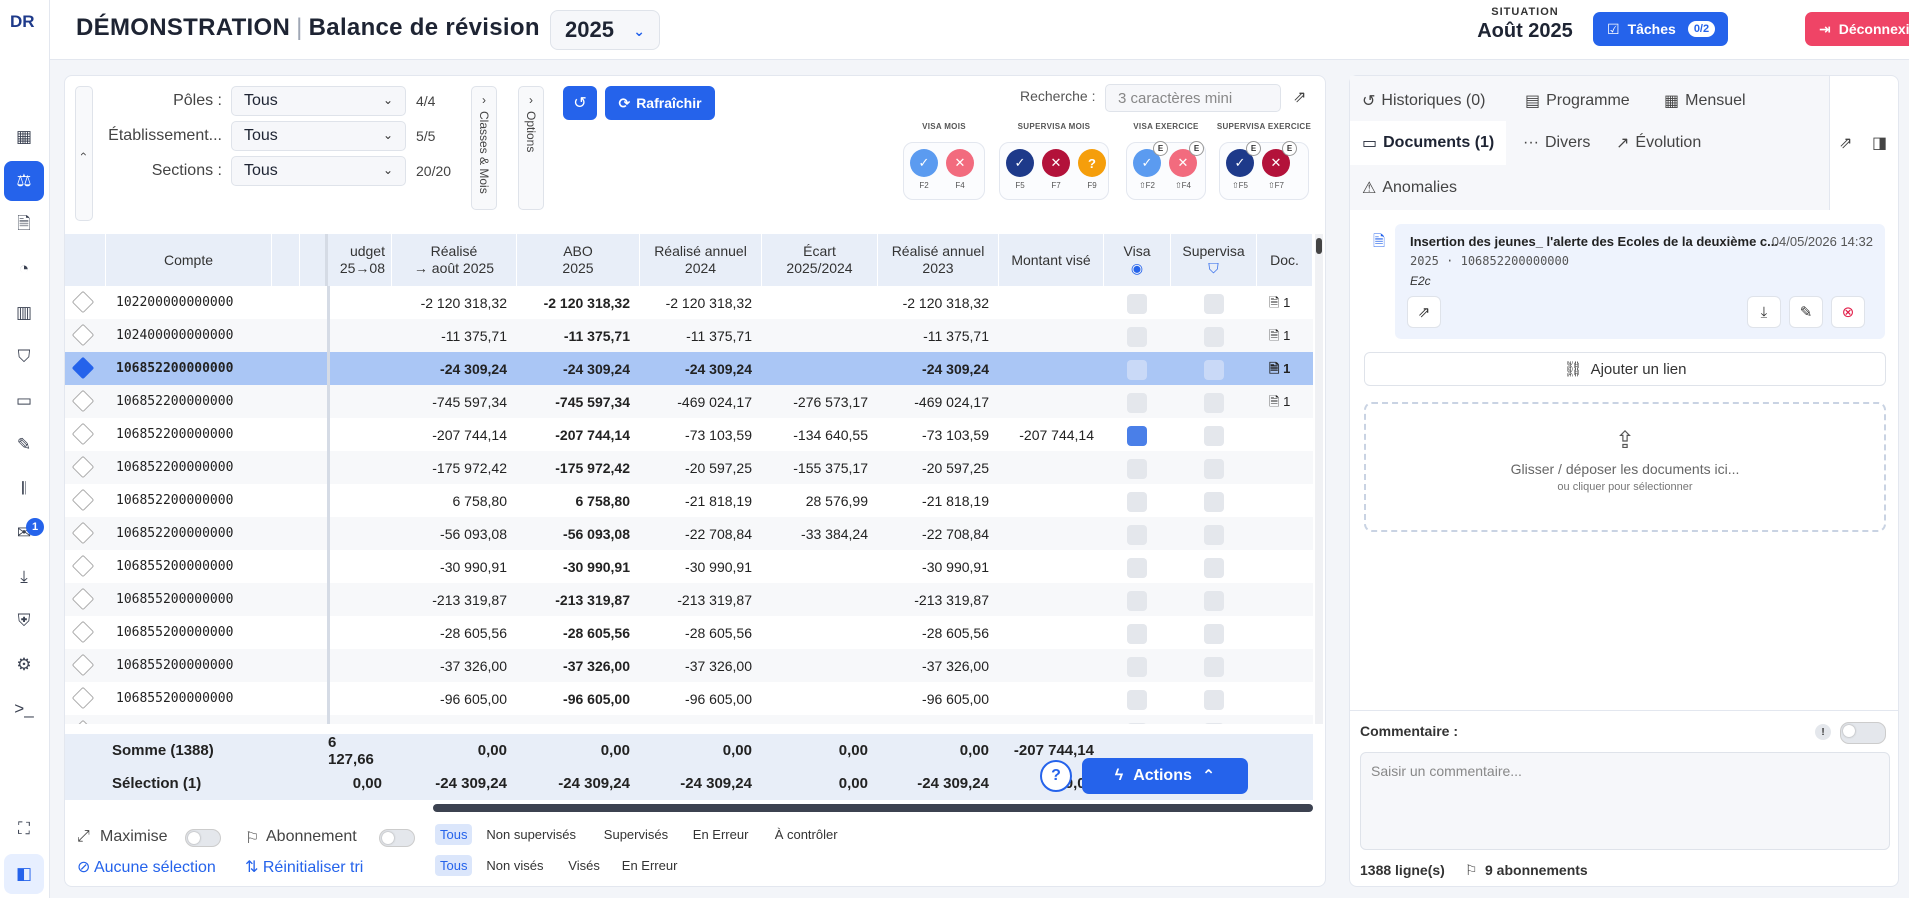  What do you see at coordinates (24, 357) in the screenshot?
I see `shield-check-icon: ⛉` at bounding box center [24, 357].